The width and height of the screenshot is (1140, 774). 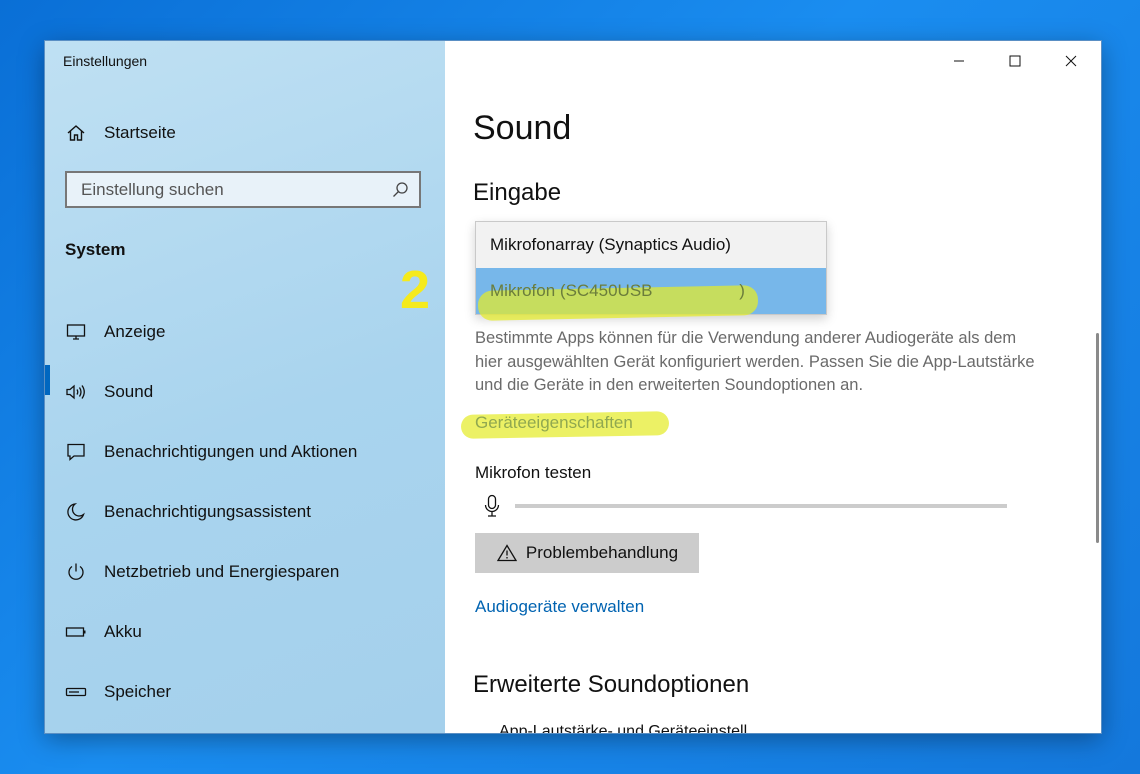 What do you see at coordinates (105, 61) in the screenshot?
I see `window-title: Einstellungen` at bounding box center [105, 61].